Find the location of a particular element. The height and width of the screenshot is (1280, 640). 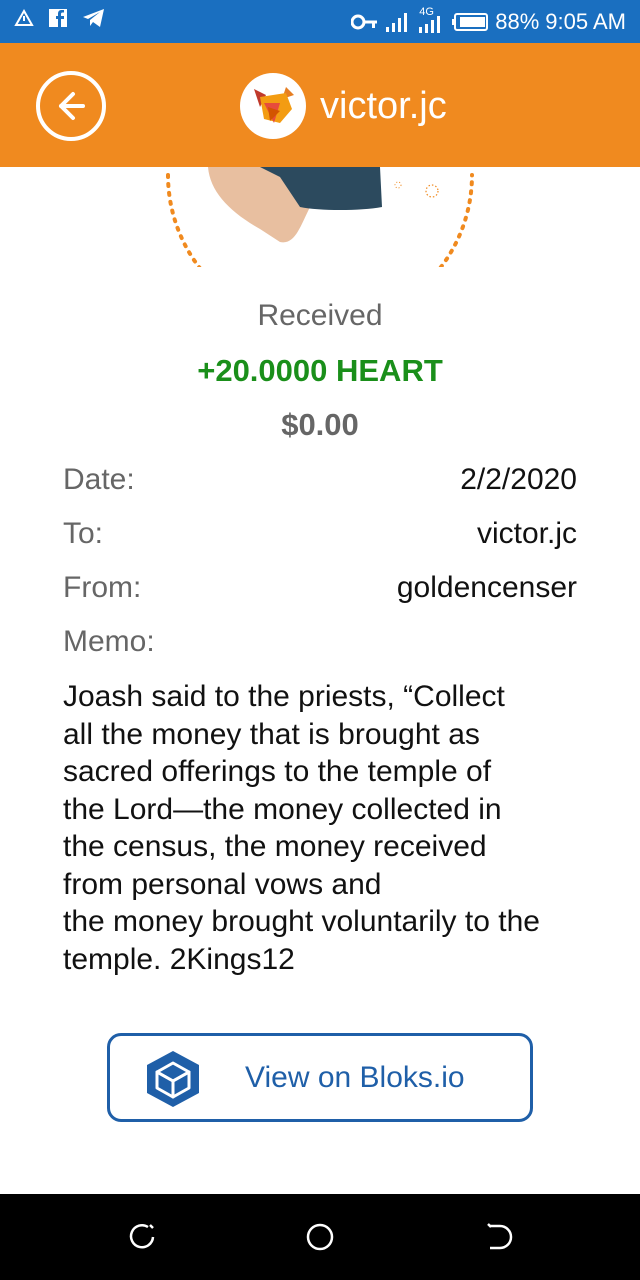

battery-icon is located at coordinates (470, 21).